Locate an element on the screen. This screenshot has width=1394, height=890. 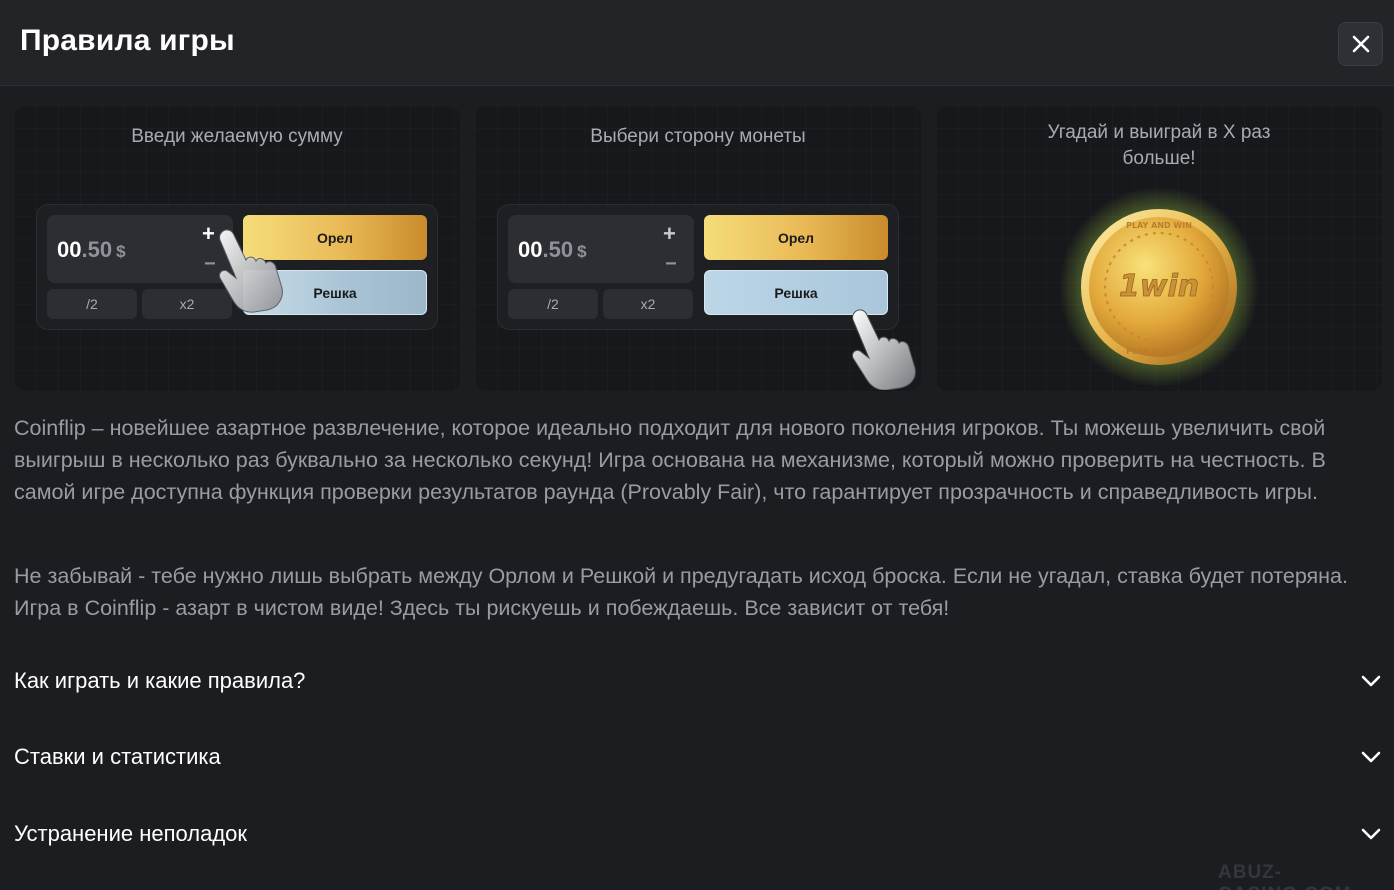
coin-icon: PLAY AND WIN PLAY AND WIN 1win is located at coordinates (1159, 287).